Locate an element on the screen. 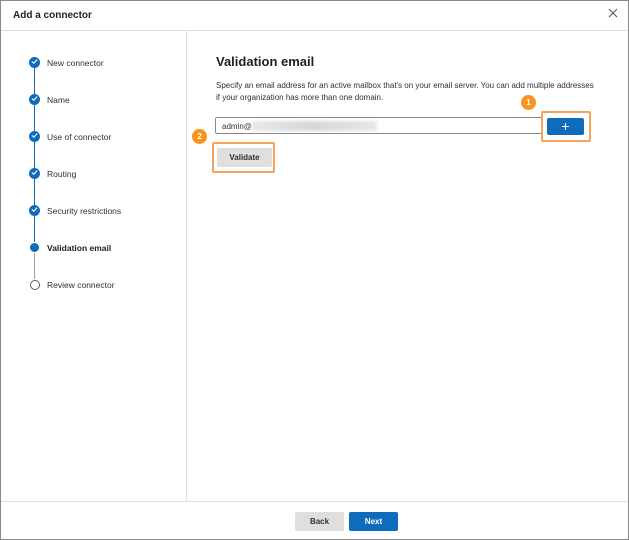  dialog-footer: Back Next is located at coordinates (314, 520).